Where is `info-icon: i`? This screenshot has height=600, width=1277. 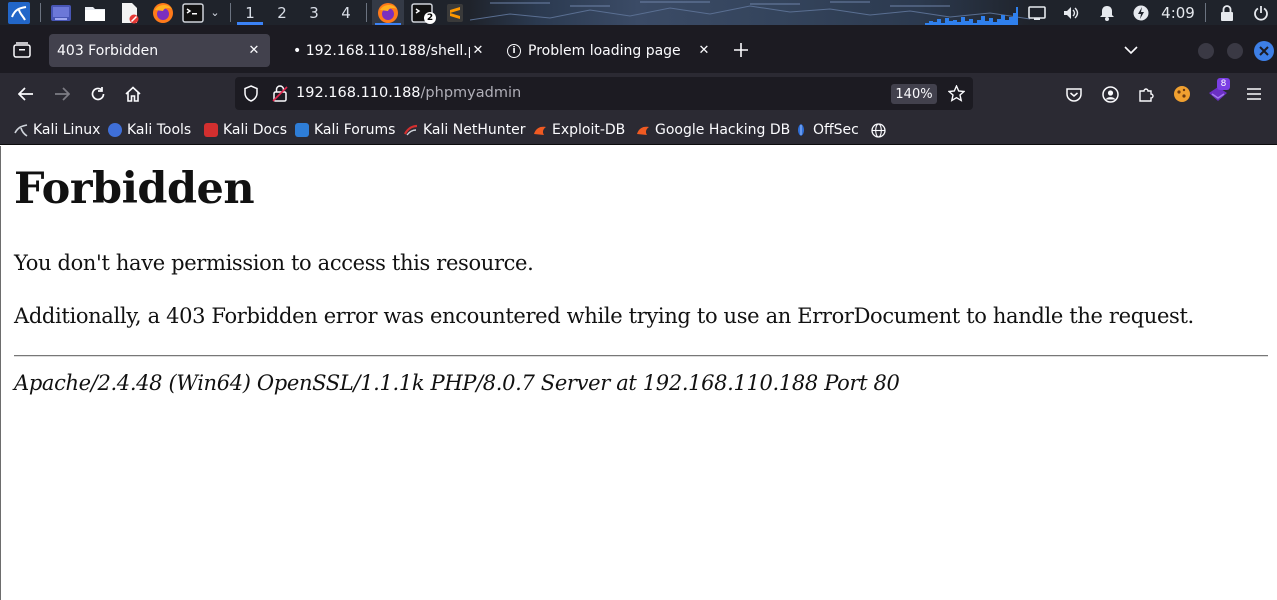
info-icon: i is located at coordinates (514, 50).